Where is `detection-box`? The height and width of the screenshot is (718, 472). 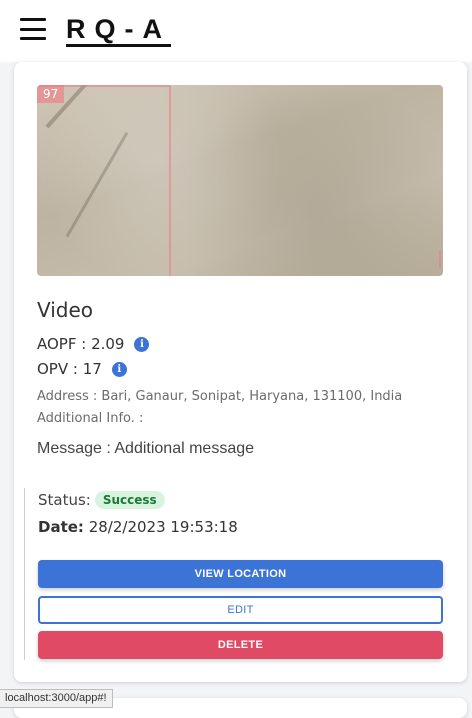 detection-box is located at coordinates (104, 180).